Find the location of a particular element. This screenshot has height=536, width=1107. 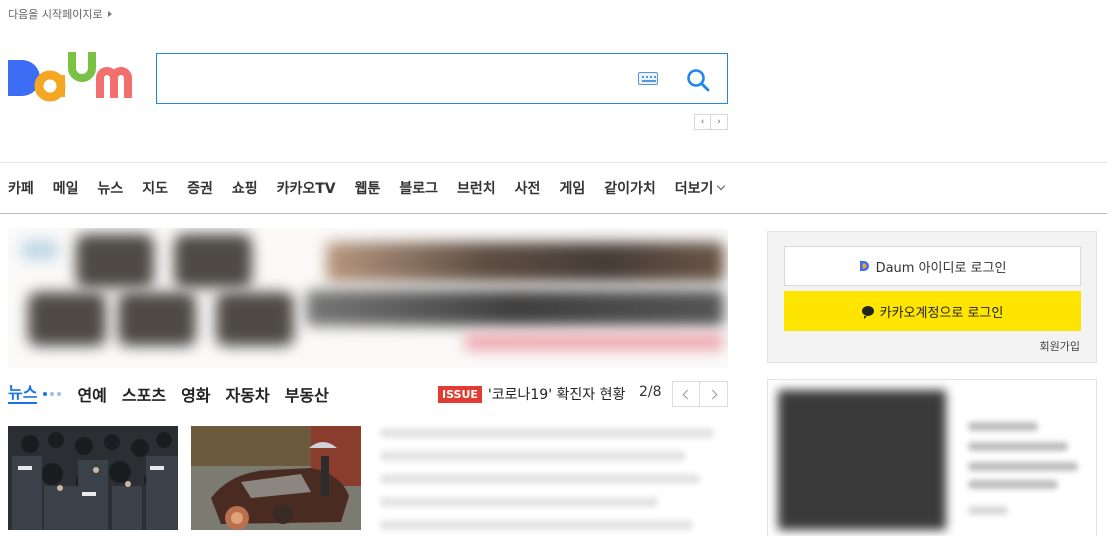

gnb-more-label: 더보기 is located at coordinates (694, 189).